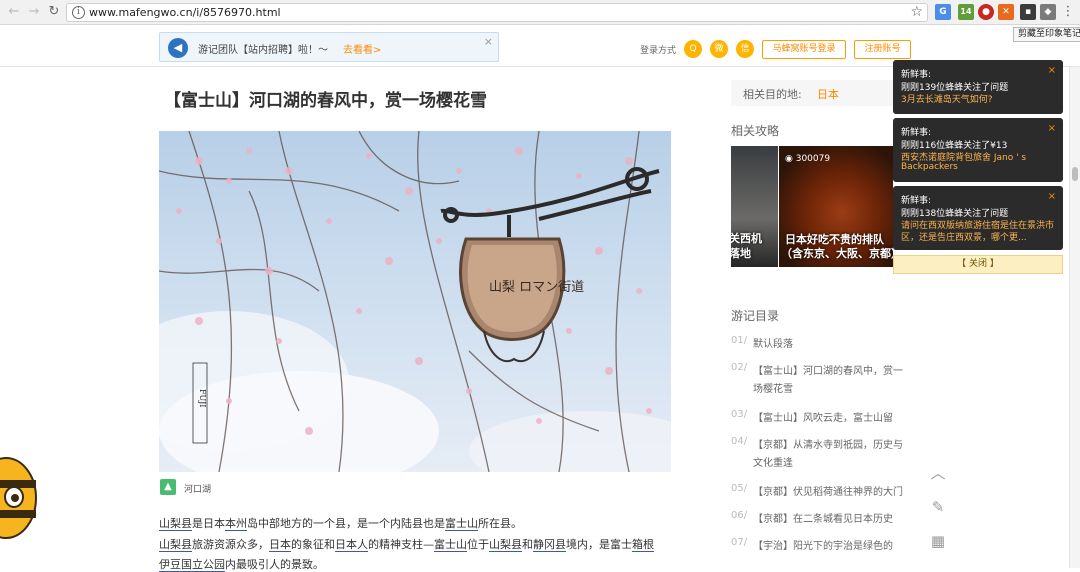 This screenshot has width=1080, height=572. Describe the element at coordinates (488, 41) in the screenshot. I see `notice-close-icon: ×` at that location.